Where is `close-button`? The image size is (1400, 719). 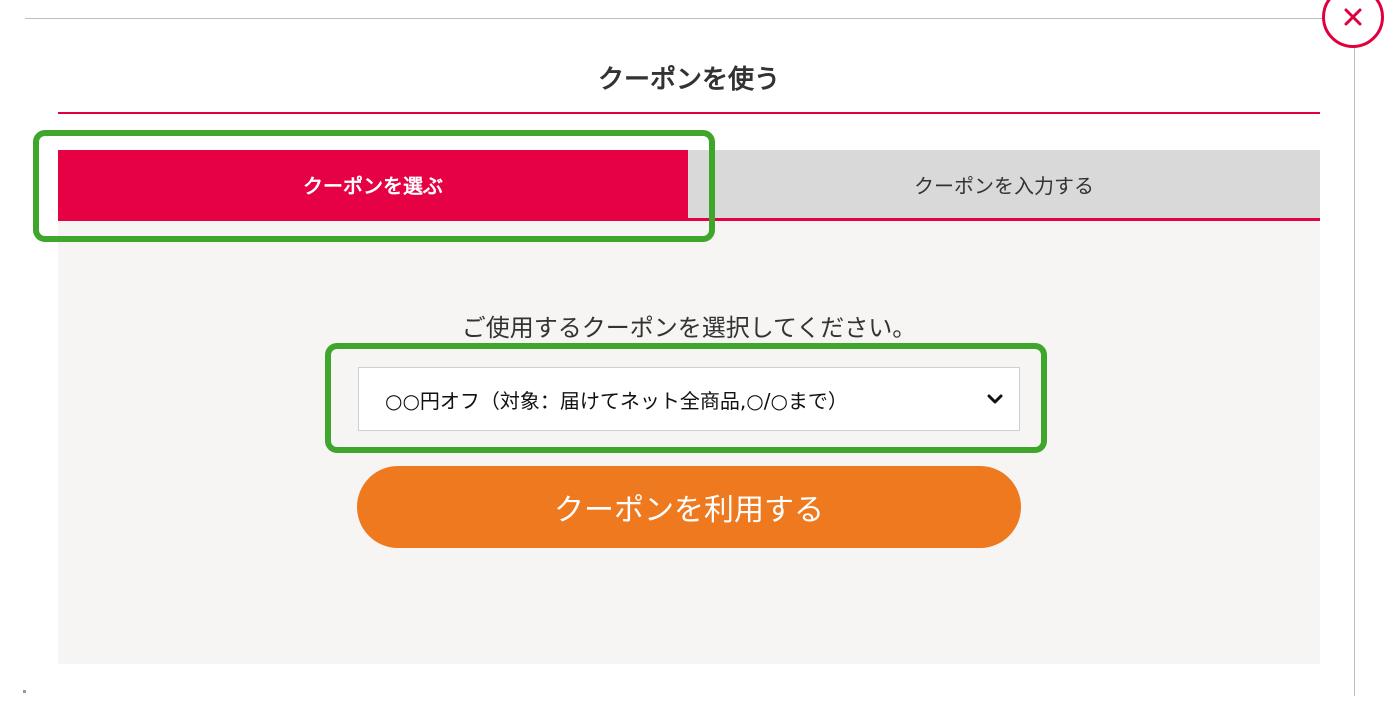 close-button is located at coordinates (1353, 24).